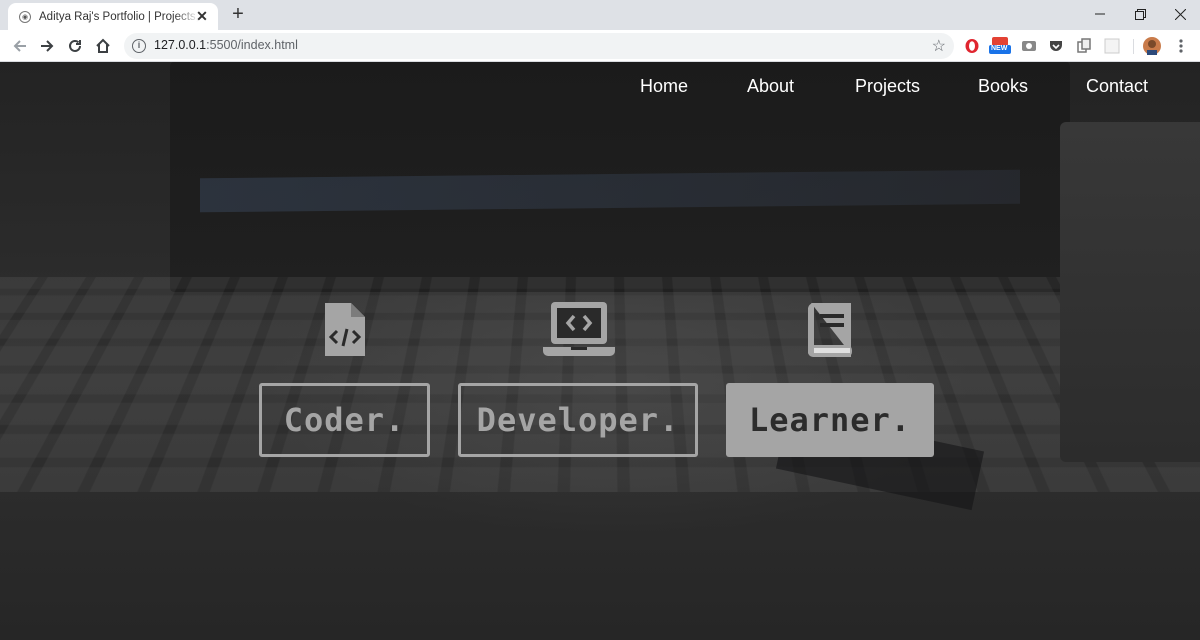 The image size is (1200, 640). Describe the element at coordinates (1117, 86) in the screenshot. I see `nav-contact: Contact` at that location.